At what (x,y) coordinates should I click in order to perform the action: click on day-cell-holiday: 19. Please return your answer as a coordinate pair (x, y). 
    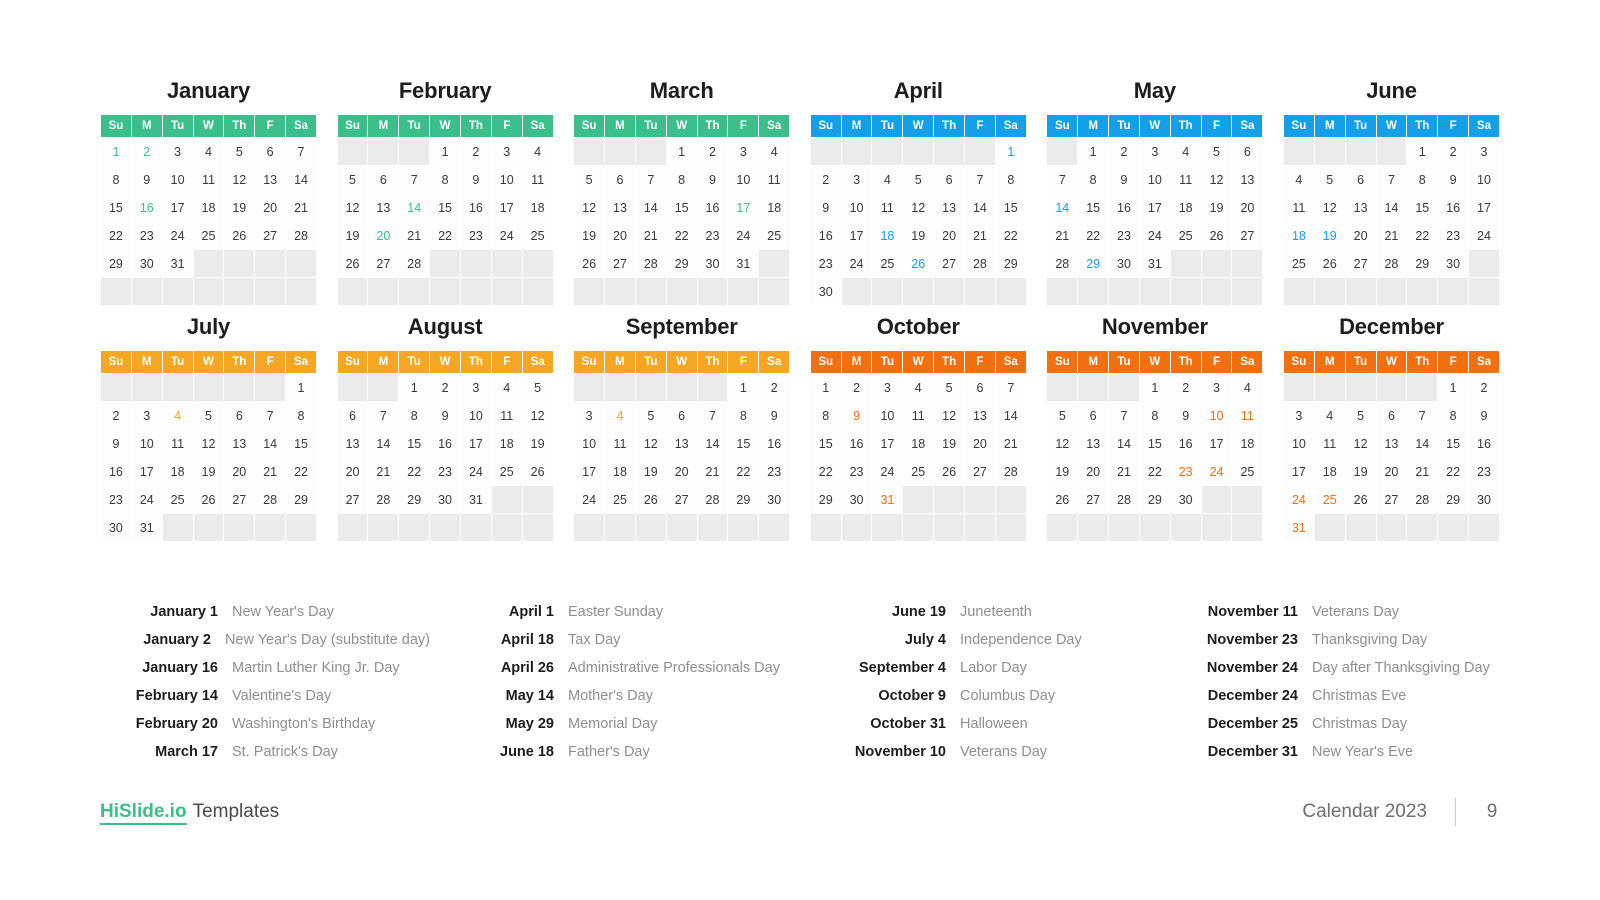
    Looking at the image, I should click on (1329, 235).